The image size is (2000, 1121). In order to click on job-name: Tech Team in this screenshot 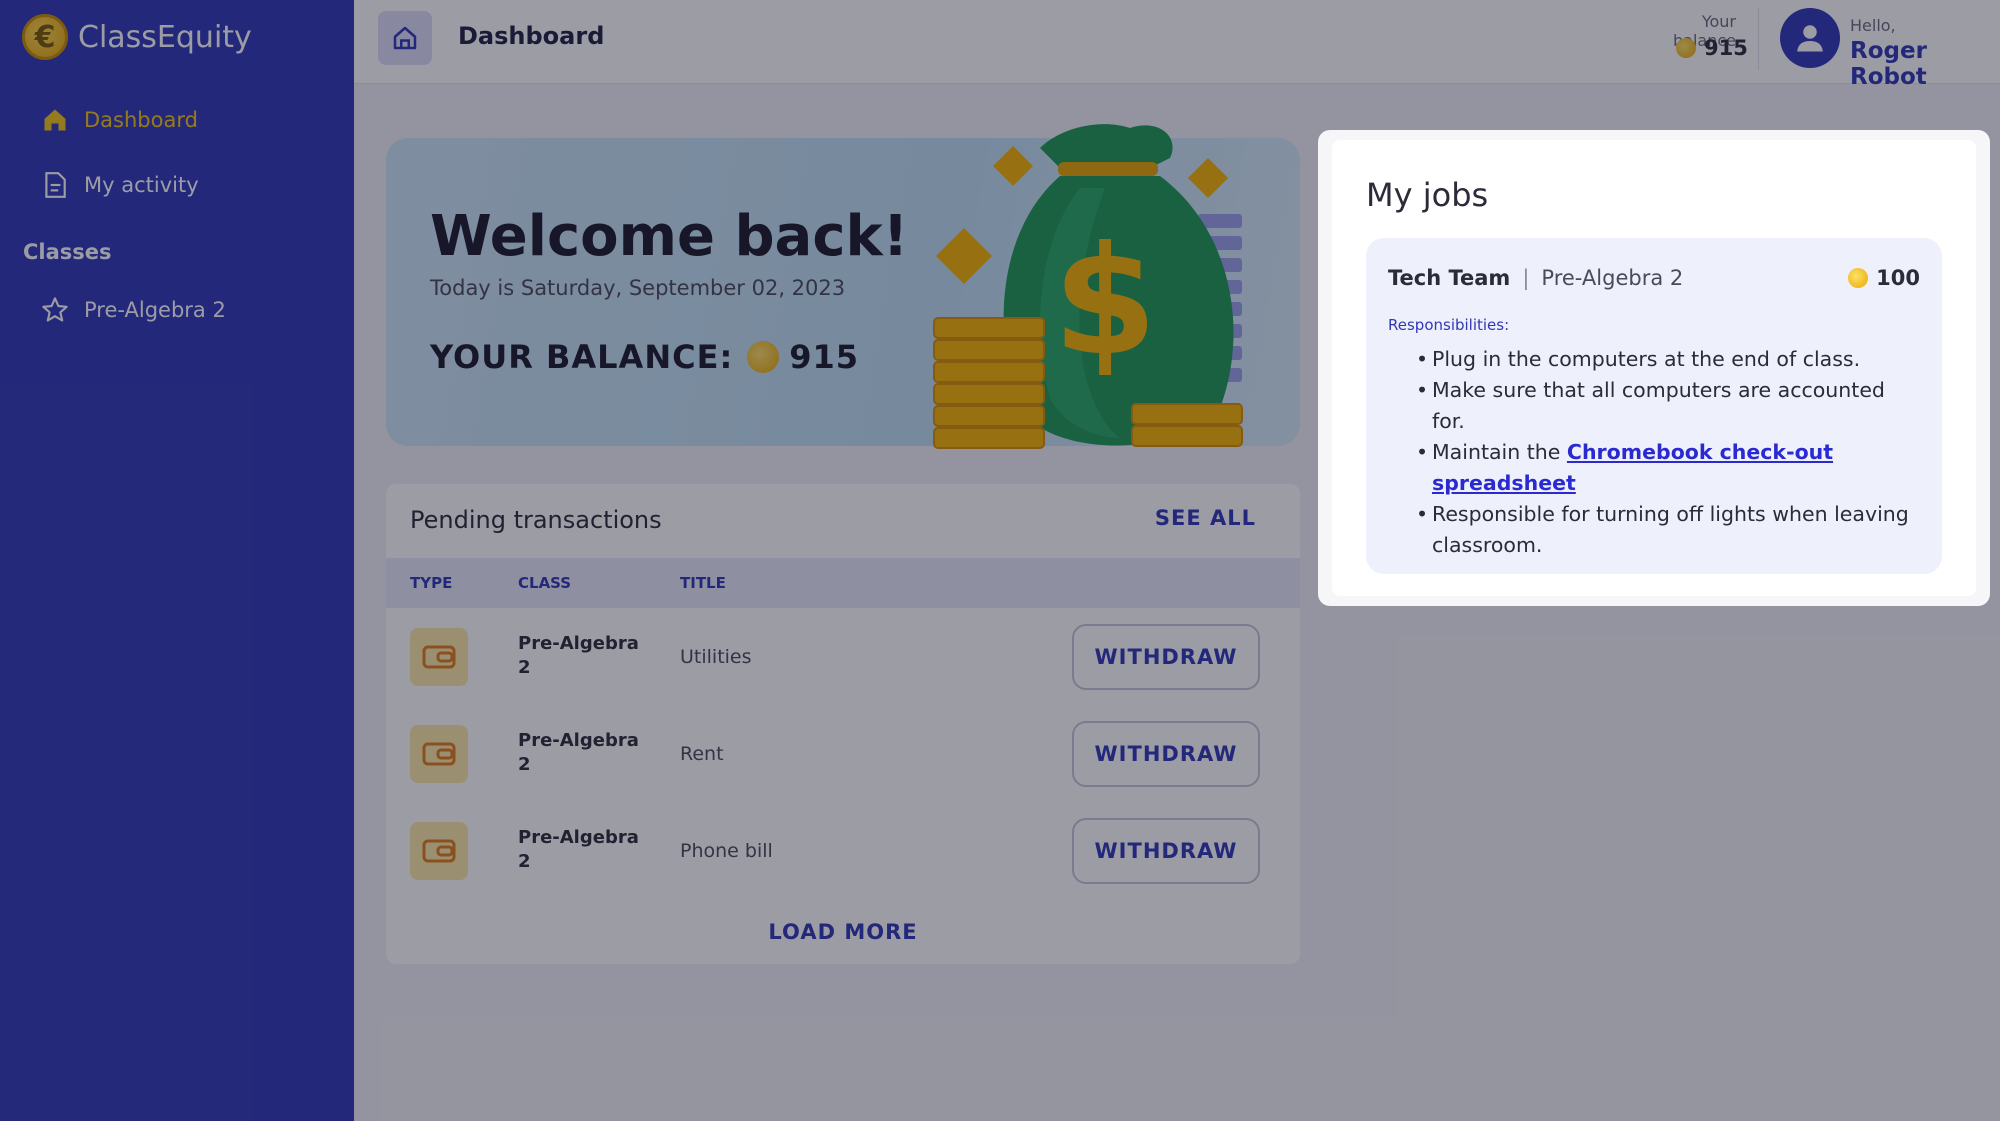, I will do `click(1449, 278)`.